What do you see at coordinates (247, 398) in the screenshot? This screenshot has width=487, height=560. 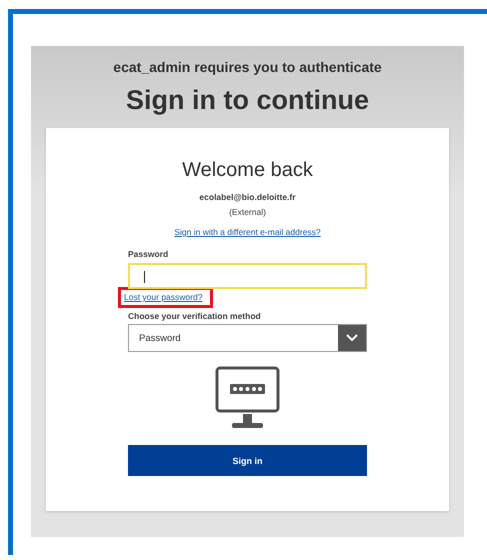 I see `monitor-password-icon` at bounding box center [247, 398].